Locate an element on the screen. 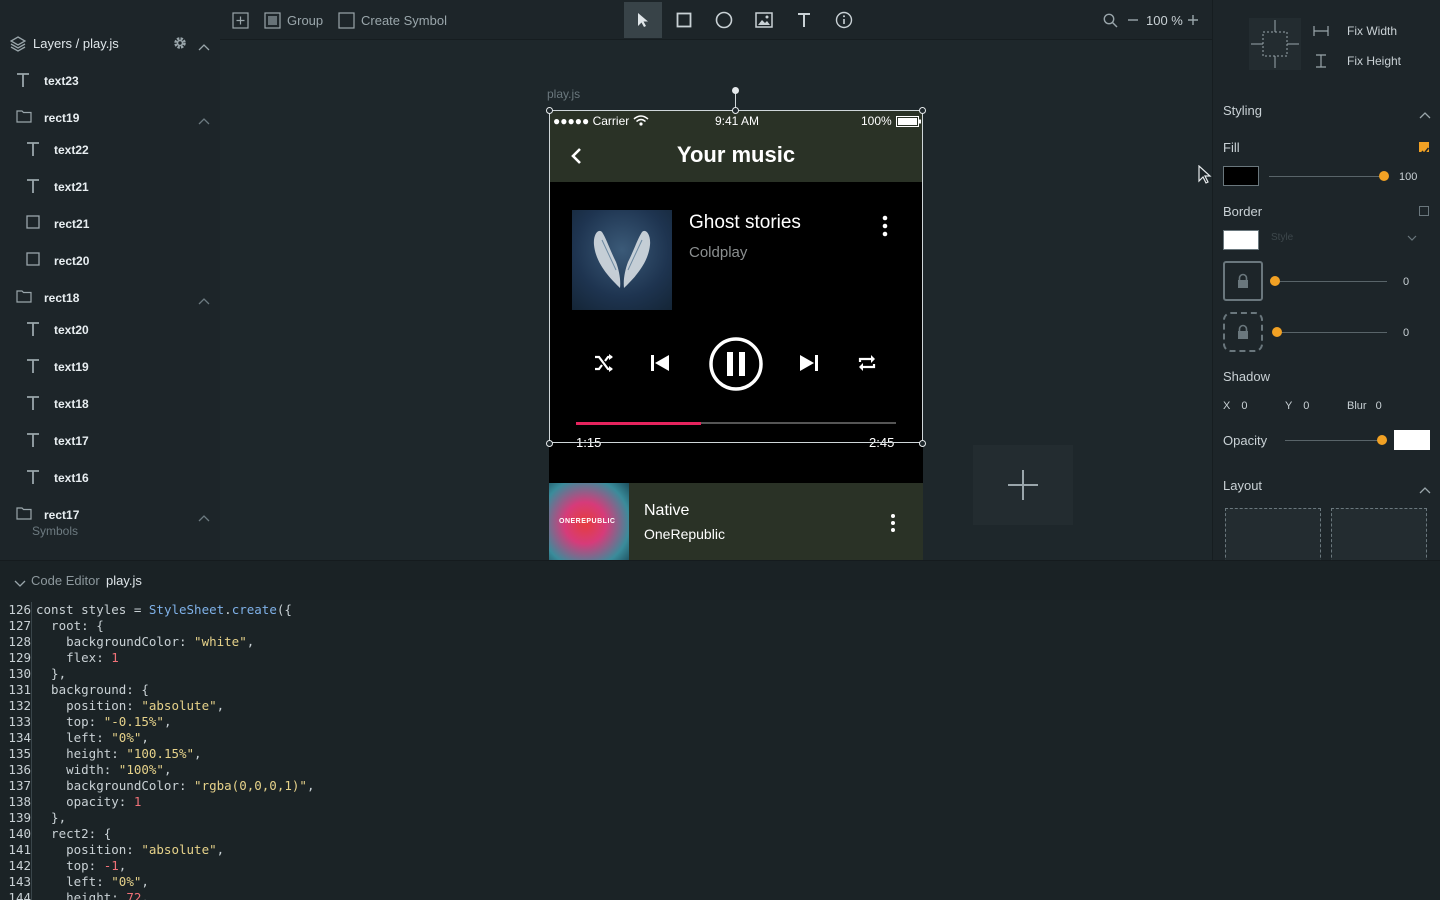  shadow-blur-field: Blur 0 is located at coordinates (1364, 409).